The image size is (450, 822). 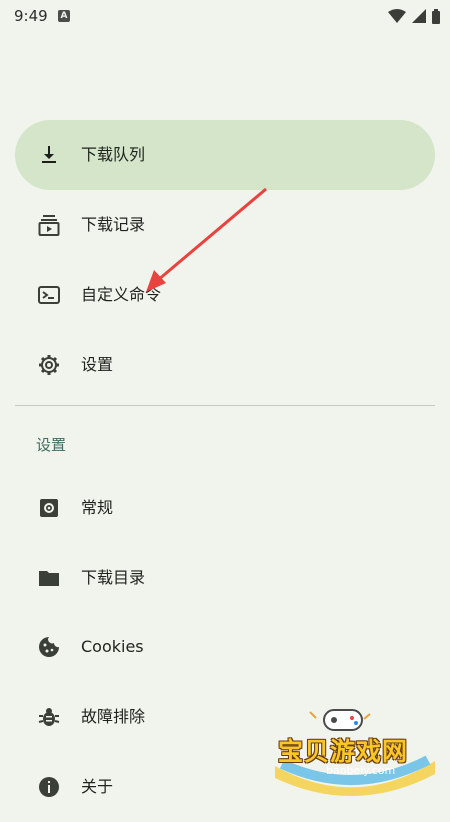 I want to click on status-bar: 9:49 A, so click(x=225, y=16).